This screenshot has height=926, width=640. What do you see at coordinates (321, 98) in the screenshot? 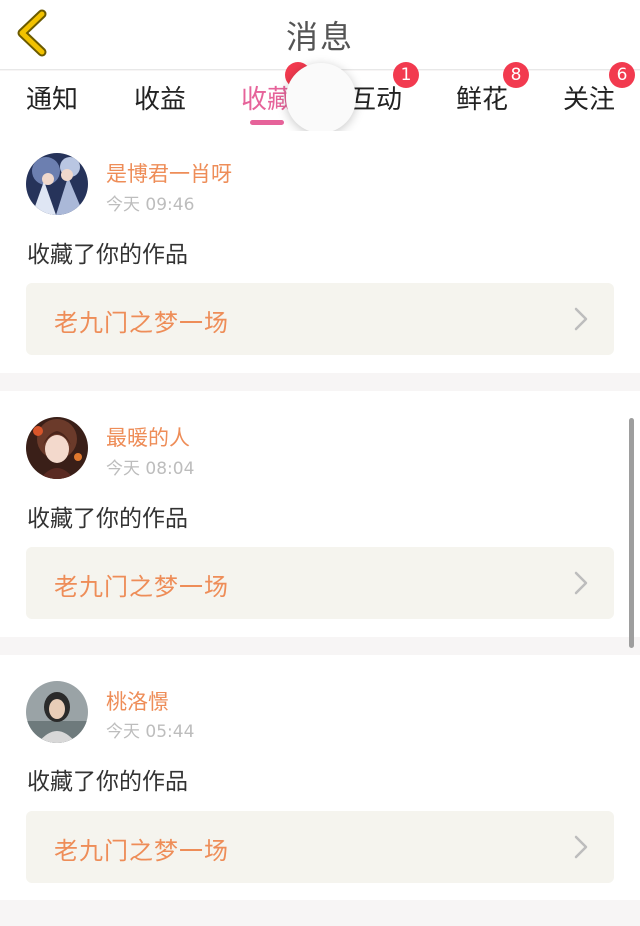
I see `touch-indicator` at bounding box center [321, 98].